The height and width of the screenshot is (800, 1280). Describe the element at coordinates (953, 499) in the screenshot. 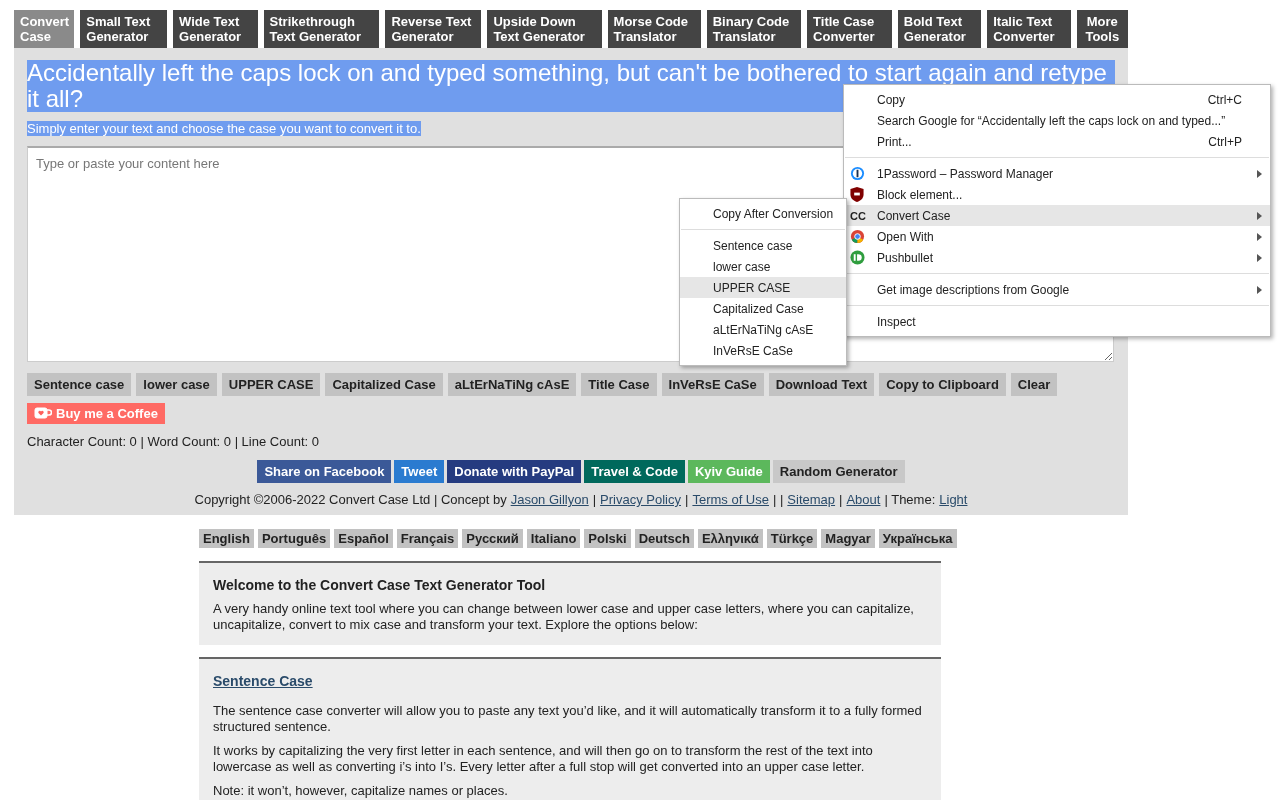

I see `footer-link: Light` at that location.